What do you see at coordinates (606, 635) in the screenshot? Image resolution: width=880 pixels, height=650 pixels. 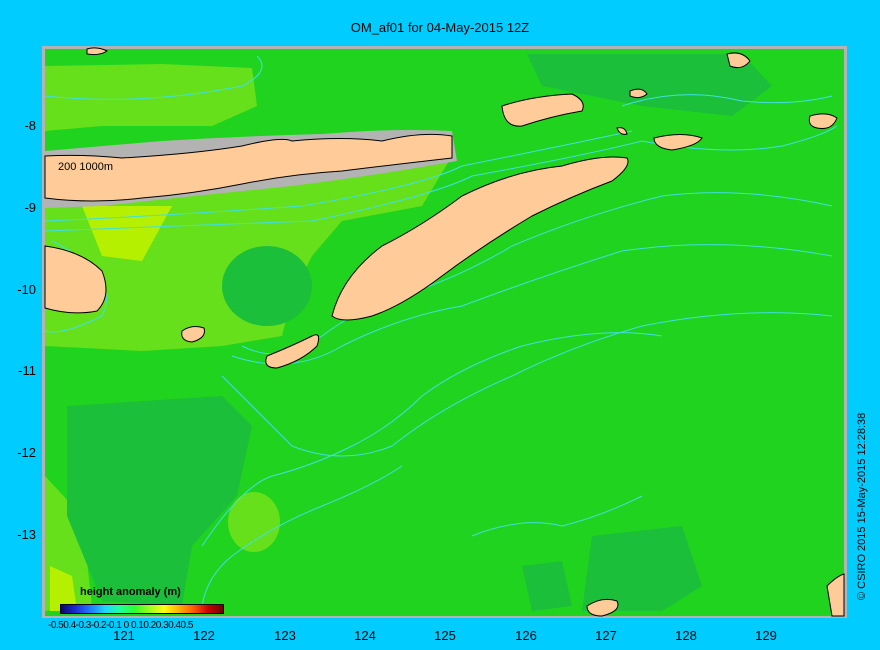 I see `x-tick-label: 127` at bounding box center [606, 635].